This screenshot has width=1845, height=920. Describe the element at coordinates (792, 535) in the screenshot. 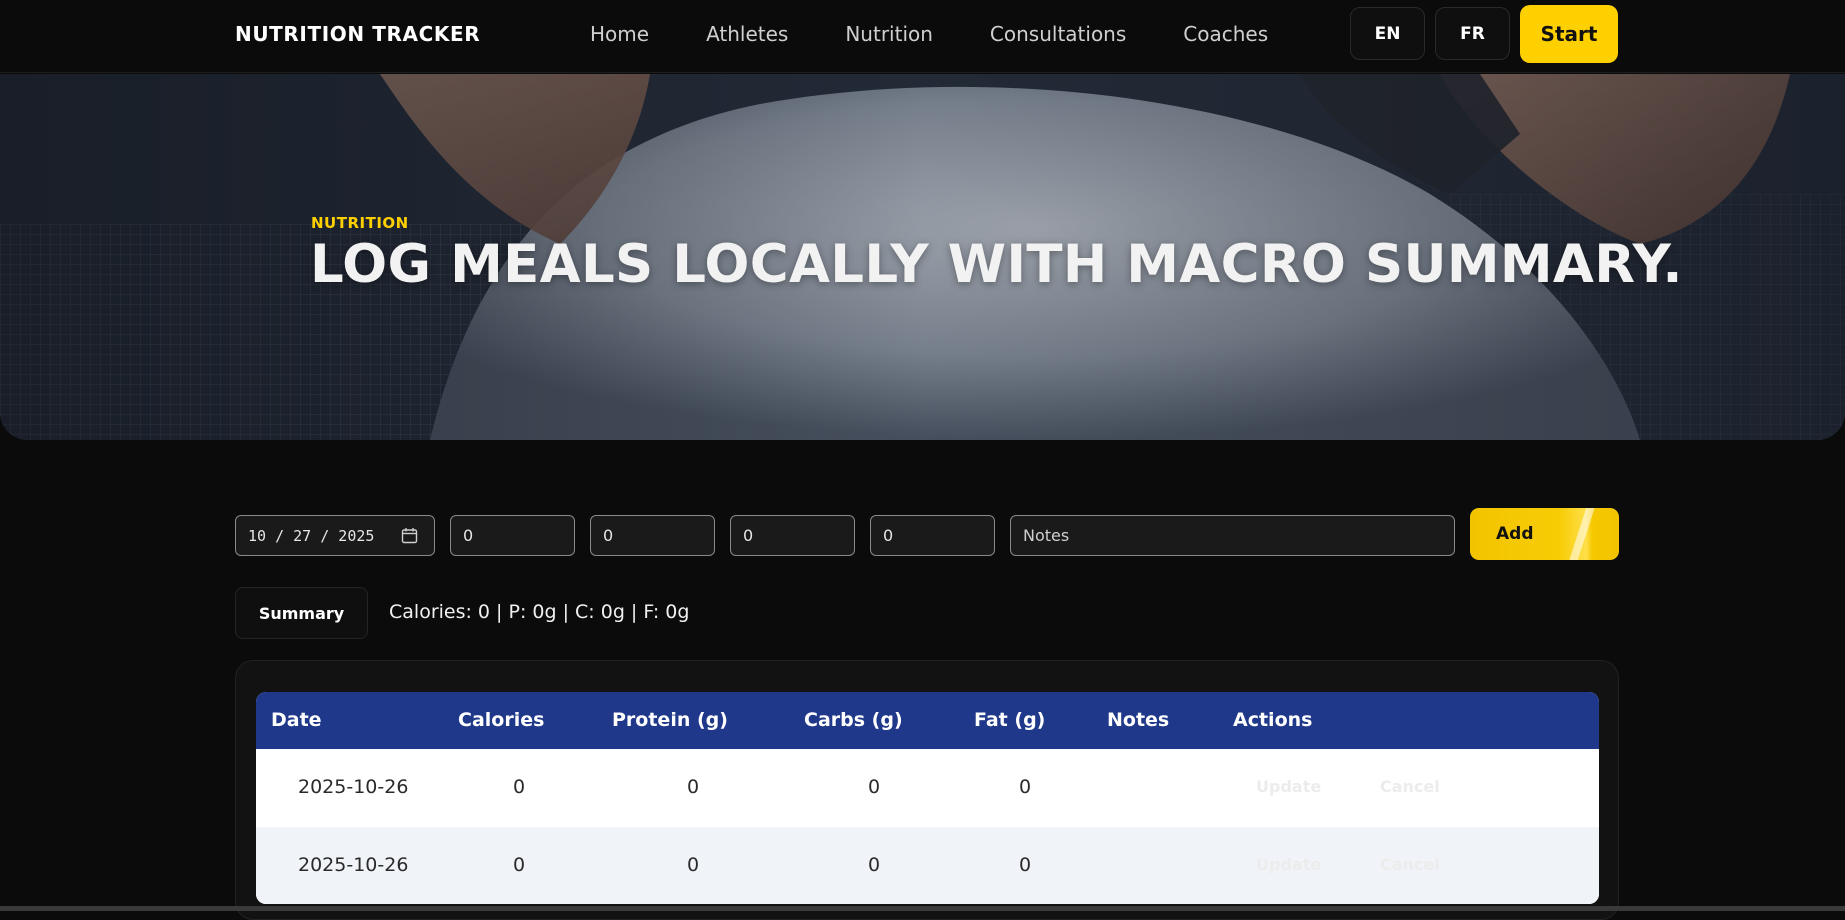

I see `carbs-input: 0` at that location.